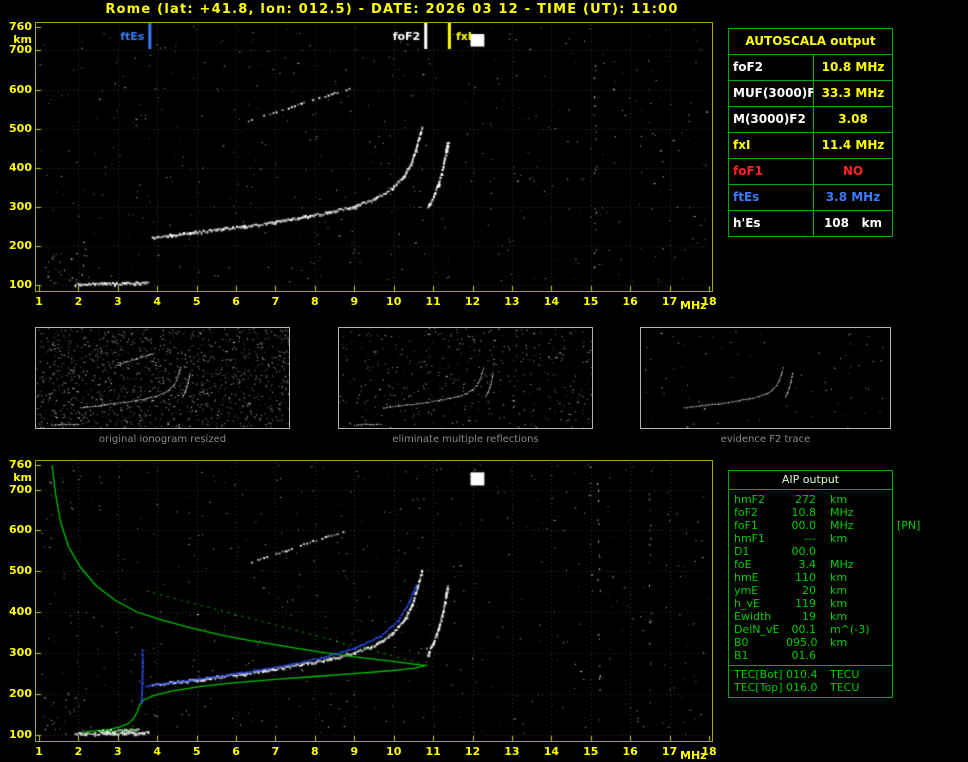 The width and height of the screenshot is (968, 762). I want to click on aip-row: hmF2 272 km, so click(810, 499).